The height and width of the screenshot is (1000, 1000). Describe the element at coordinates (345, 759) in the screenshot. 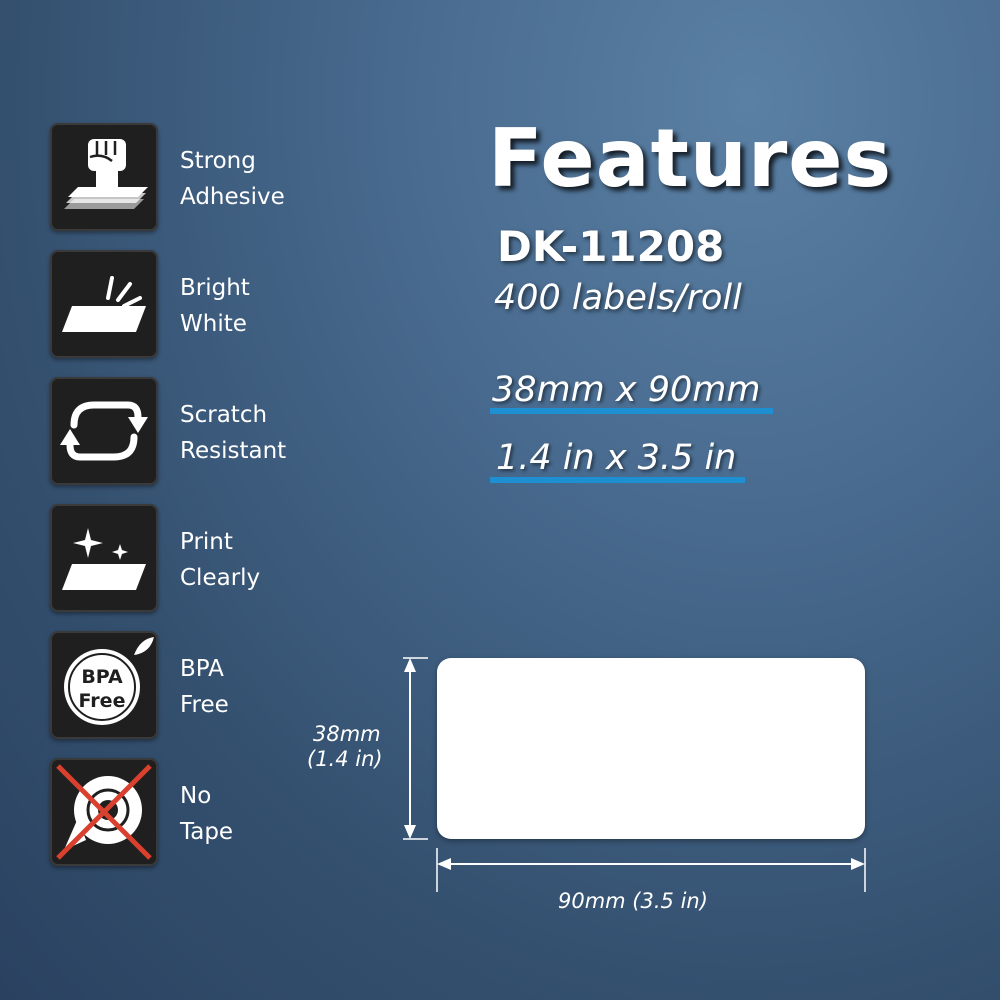

I see `height-in-label: (1.4 in)` at that location.